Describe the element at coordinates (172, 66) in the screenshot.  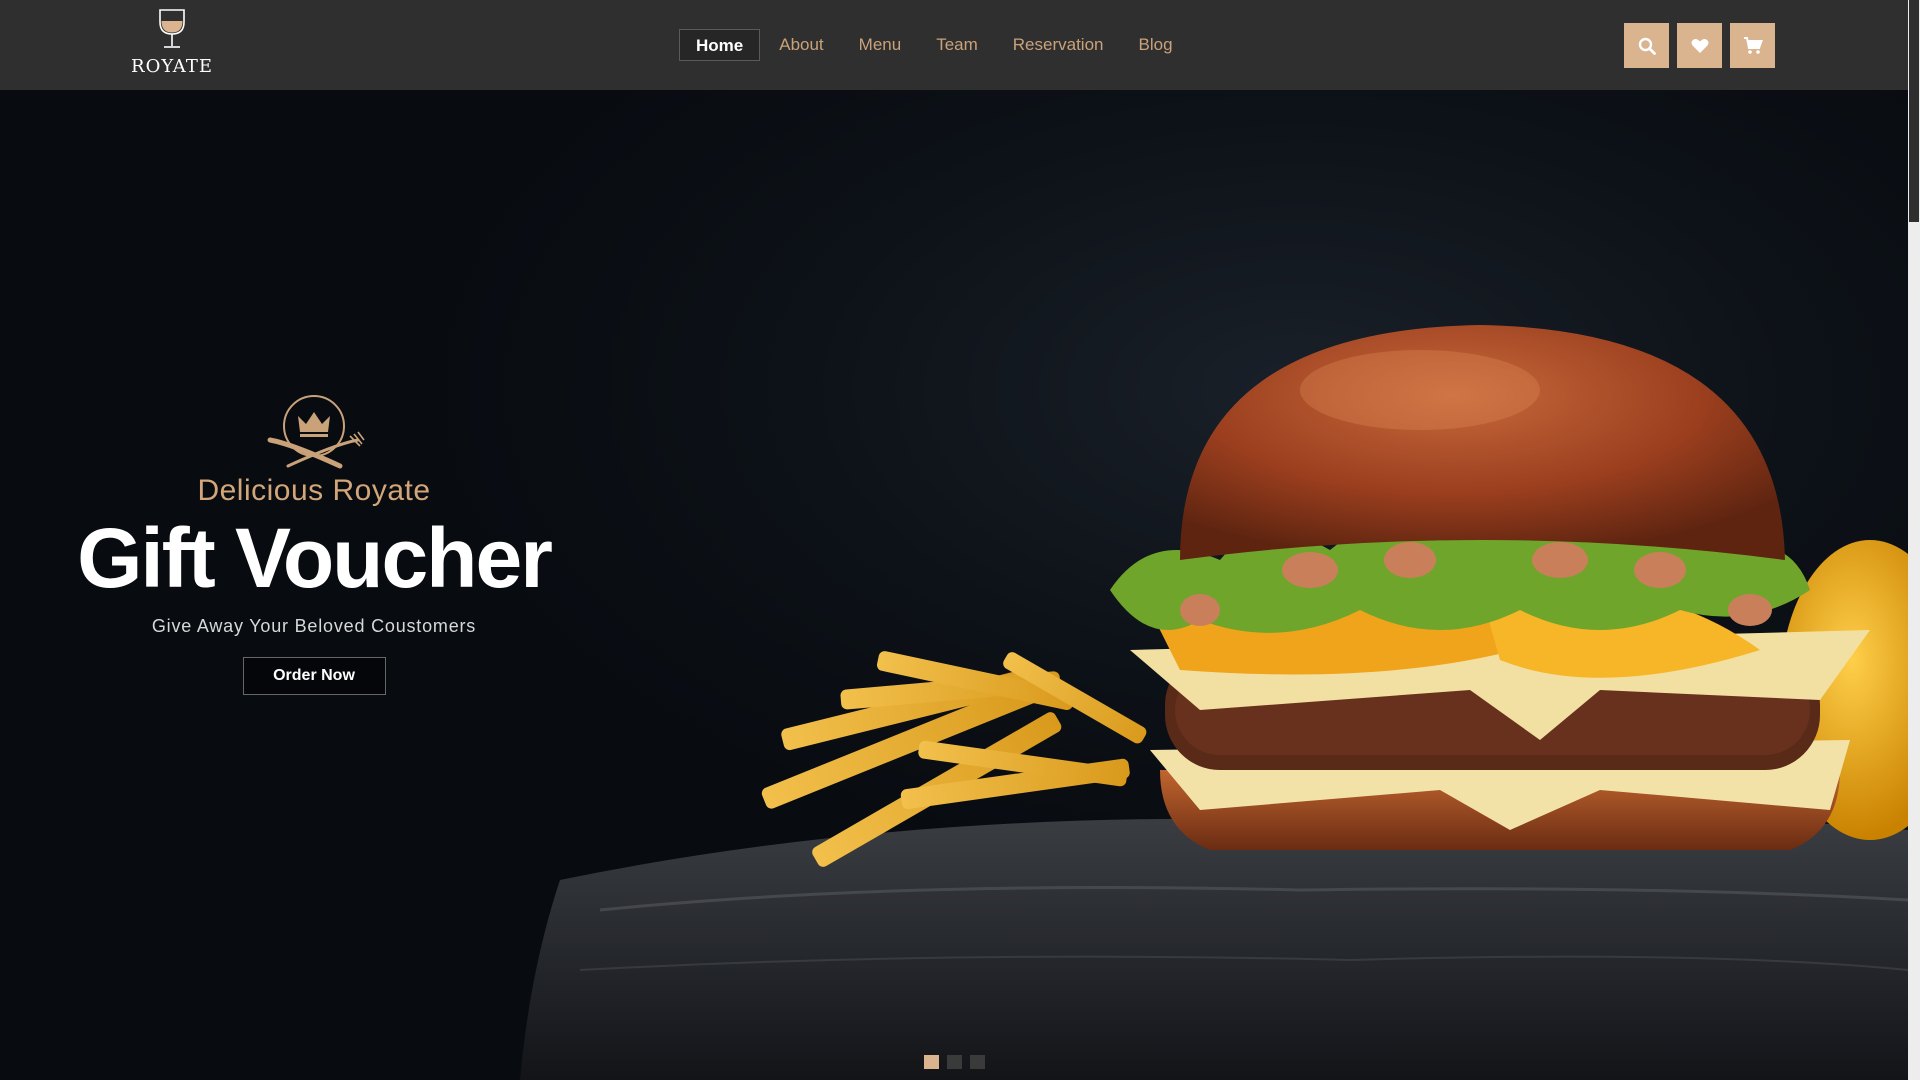
I see `brand-name: ROYATE` at that location.